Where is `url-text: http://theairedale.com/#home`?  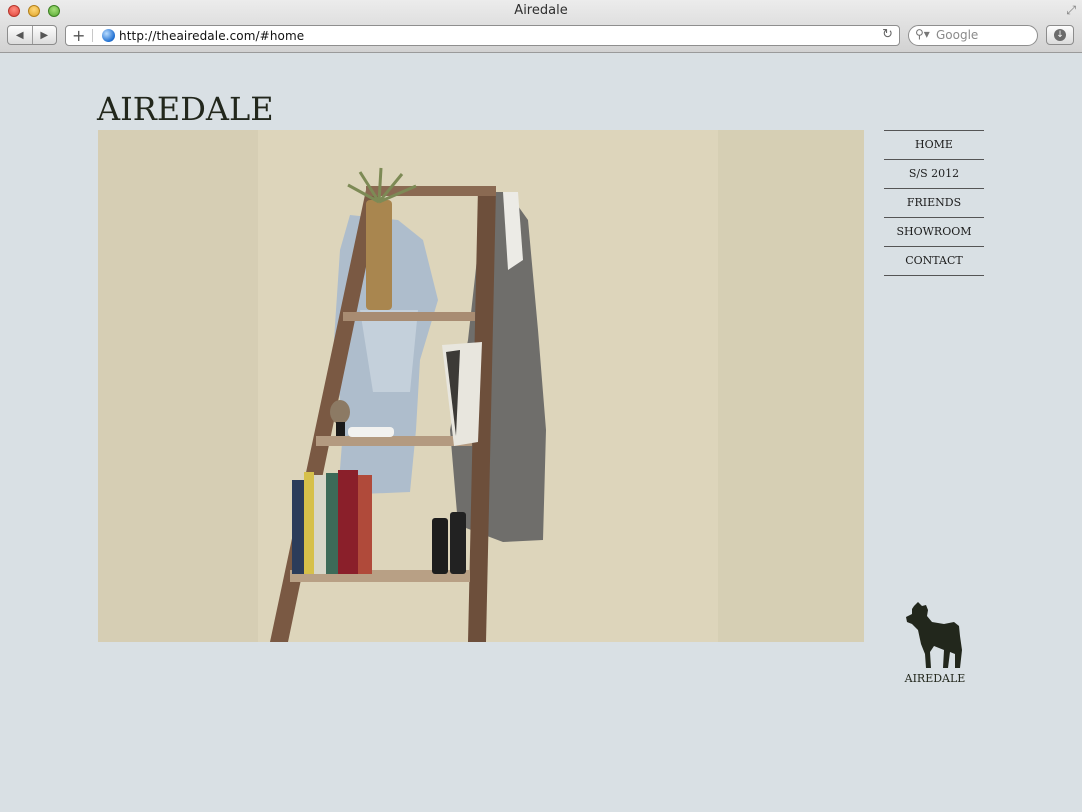 url-text: http://theairedale.com/#home is located at coordinates (211, 36).